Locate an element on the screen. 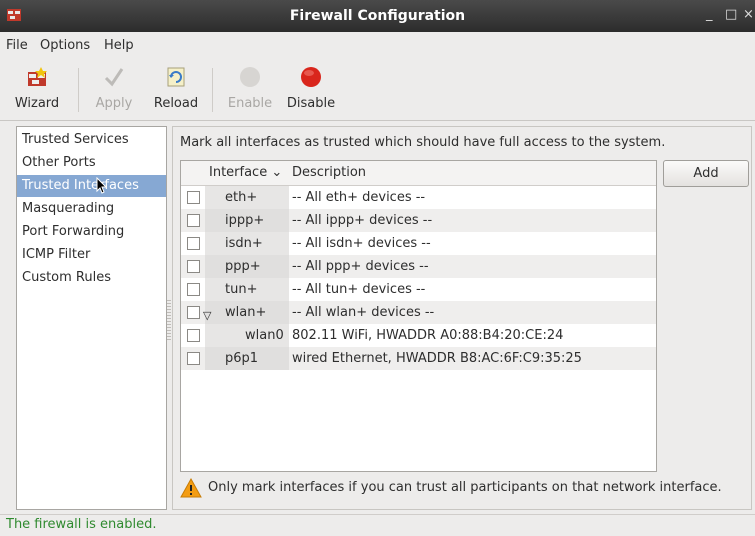 This screenshot has width=755, height=536. add-button: Add is located at coordinates (706, 173).